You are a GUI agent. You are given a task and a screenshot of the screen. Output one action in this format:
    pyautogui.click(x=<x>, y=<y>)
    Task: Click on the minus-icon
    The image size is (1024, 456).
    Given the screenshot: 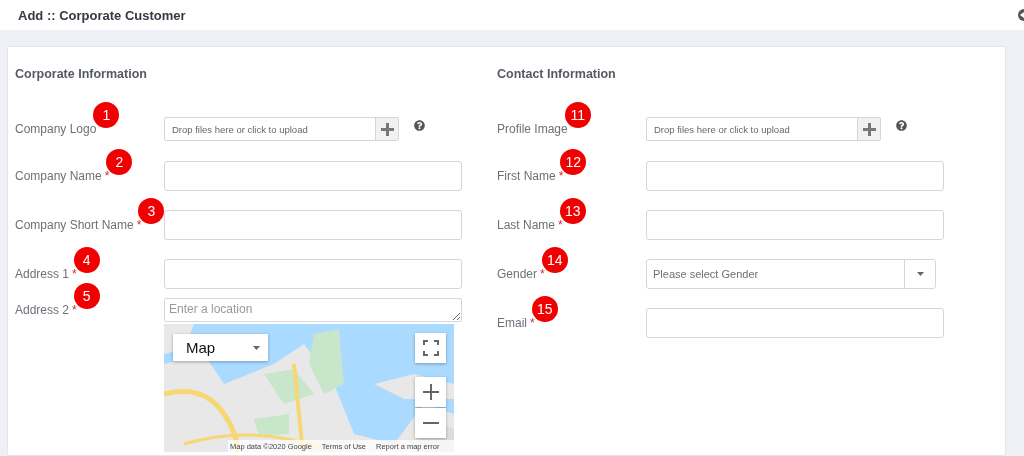 What is the action you would take?
    pyautogui.click(x=430, y=423)
    